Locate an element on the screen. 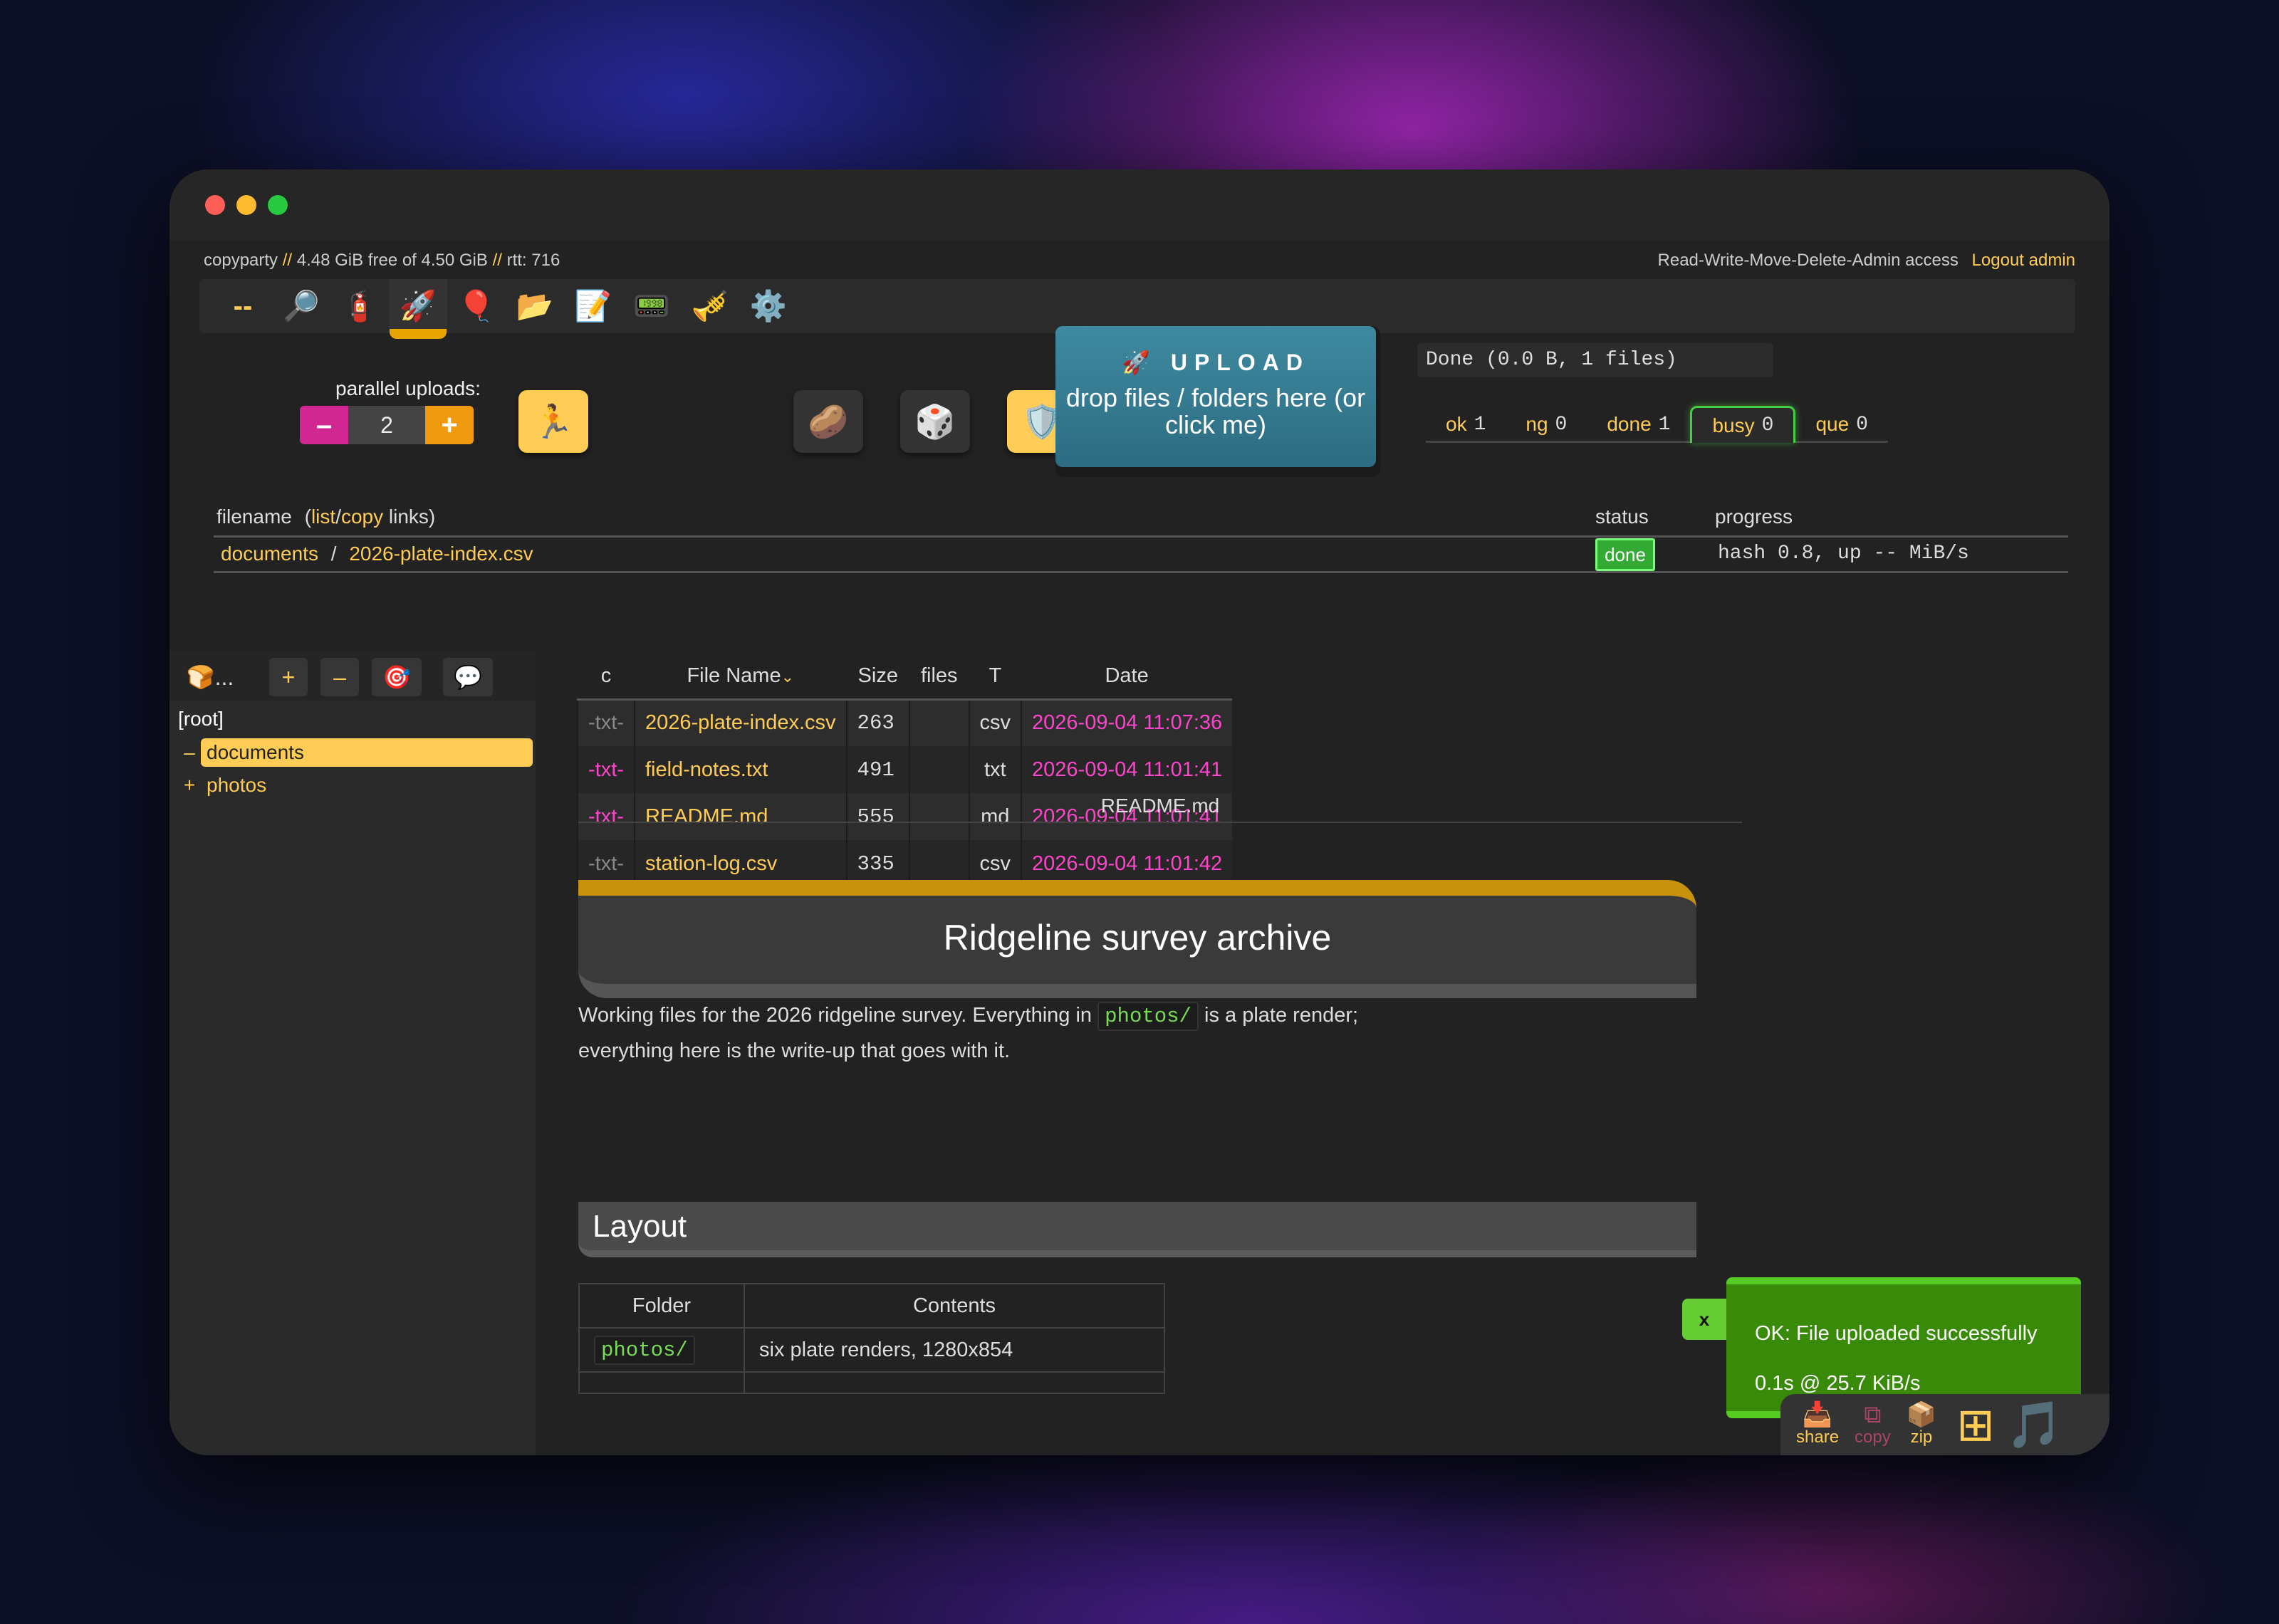 The image size is (2279, 1624). parallel-value: 2 is located at coordinates (386, 425).